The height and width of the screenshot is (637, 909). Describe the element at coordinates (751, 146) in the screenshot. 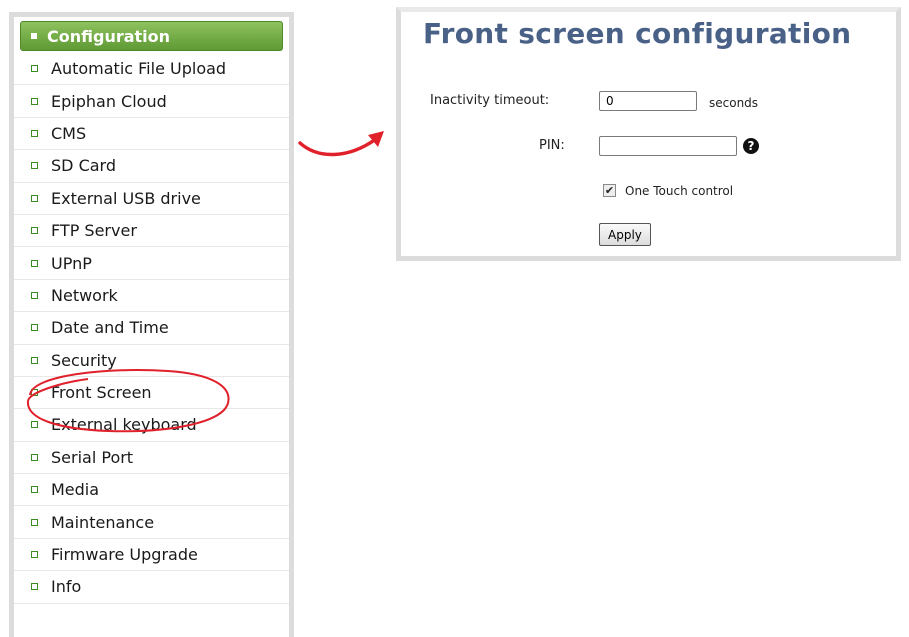

I see `help-icon: ?` at that location.